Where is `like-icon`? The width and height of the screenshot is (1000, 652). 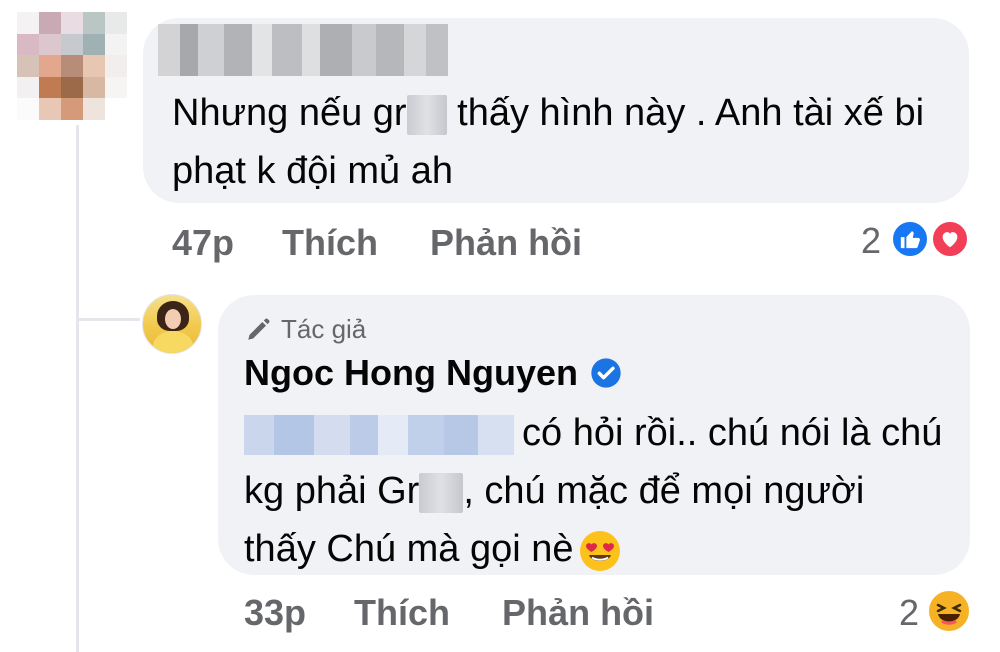 like-icon is located at coordinates (910, 239).